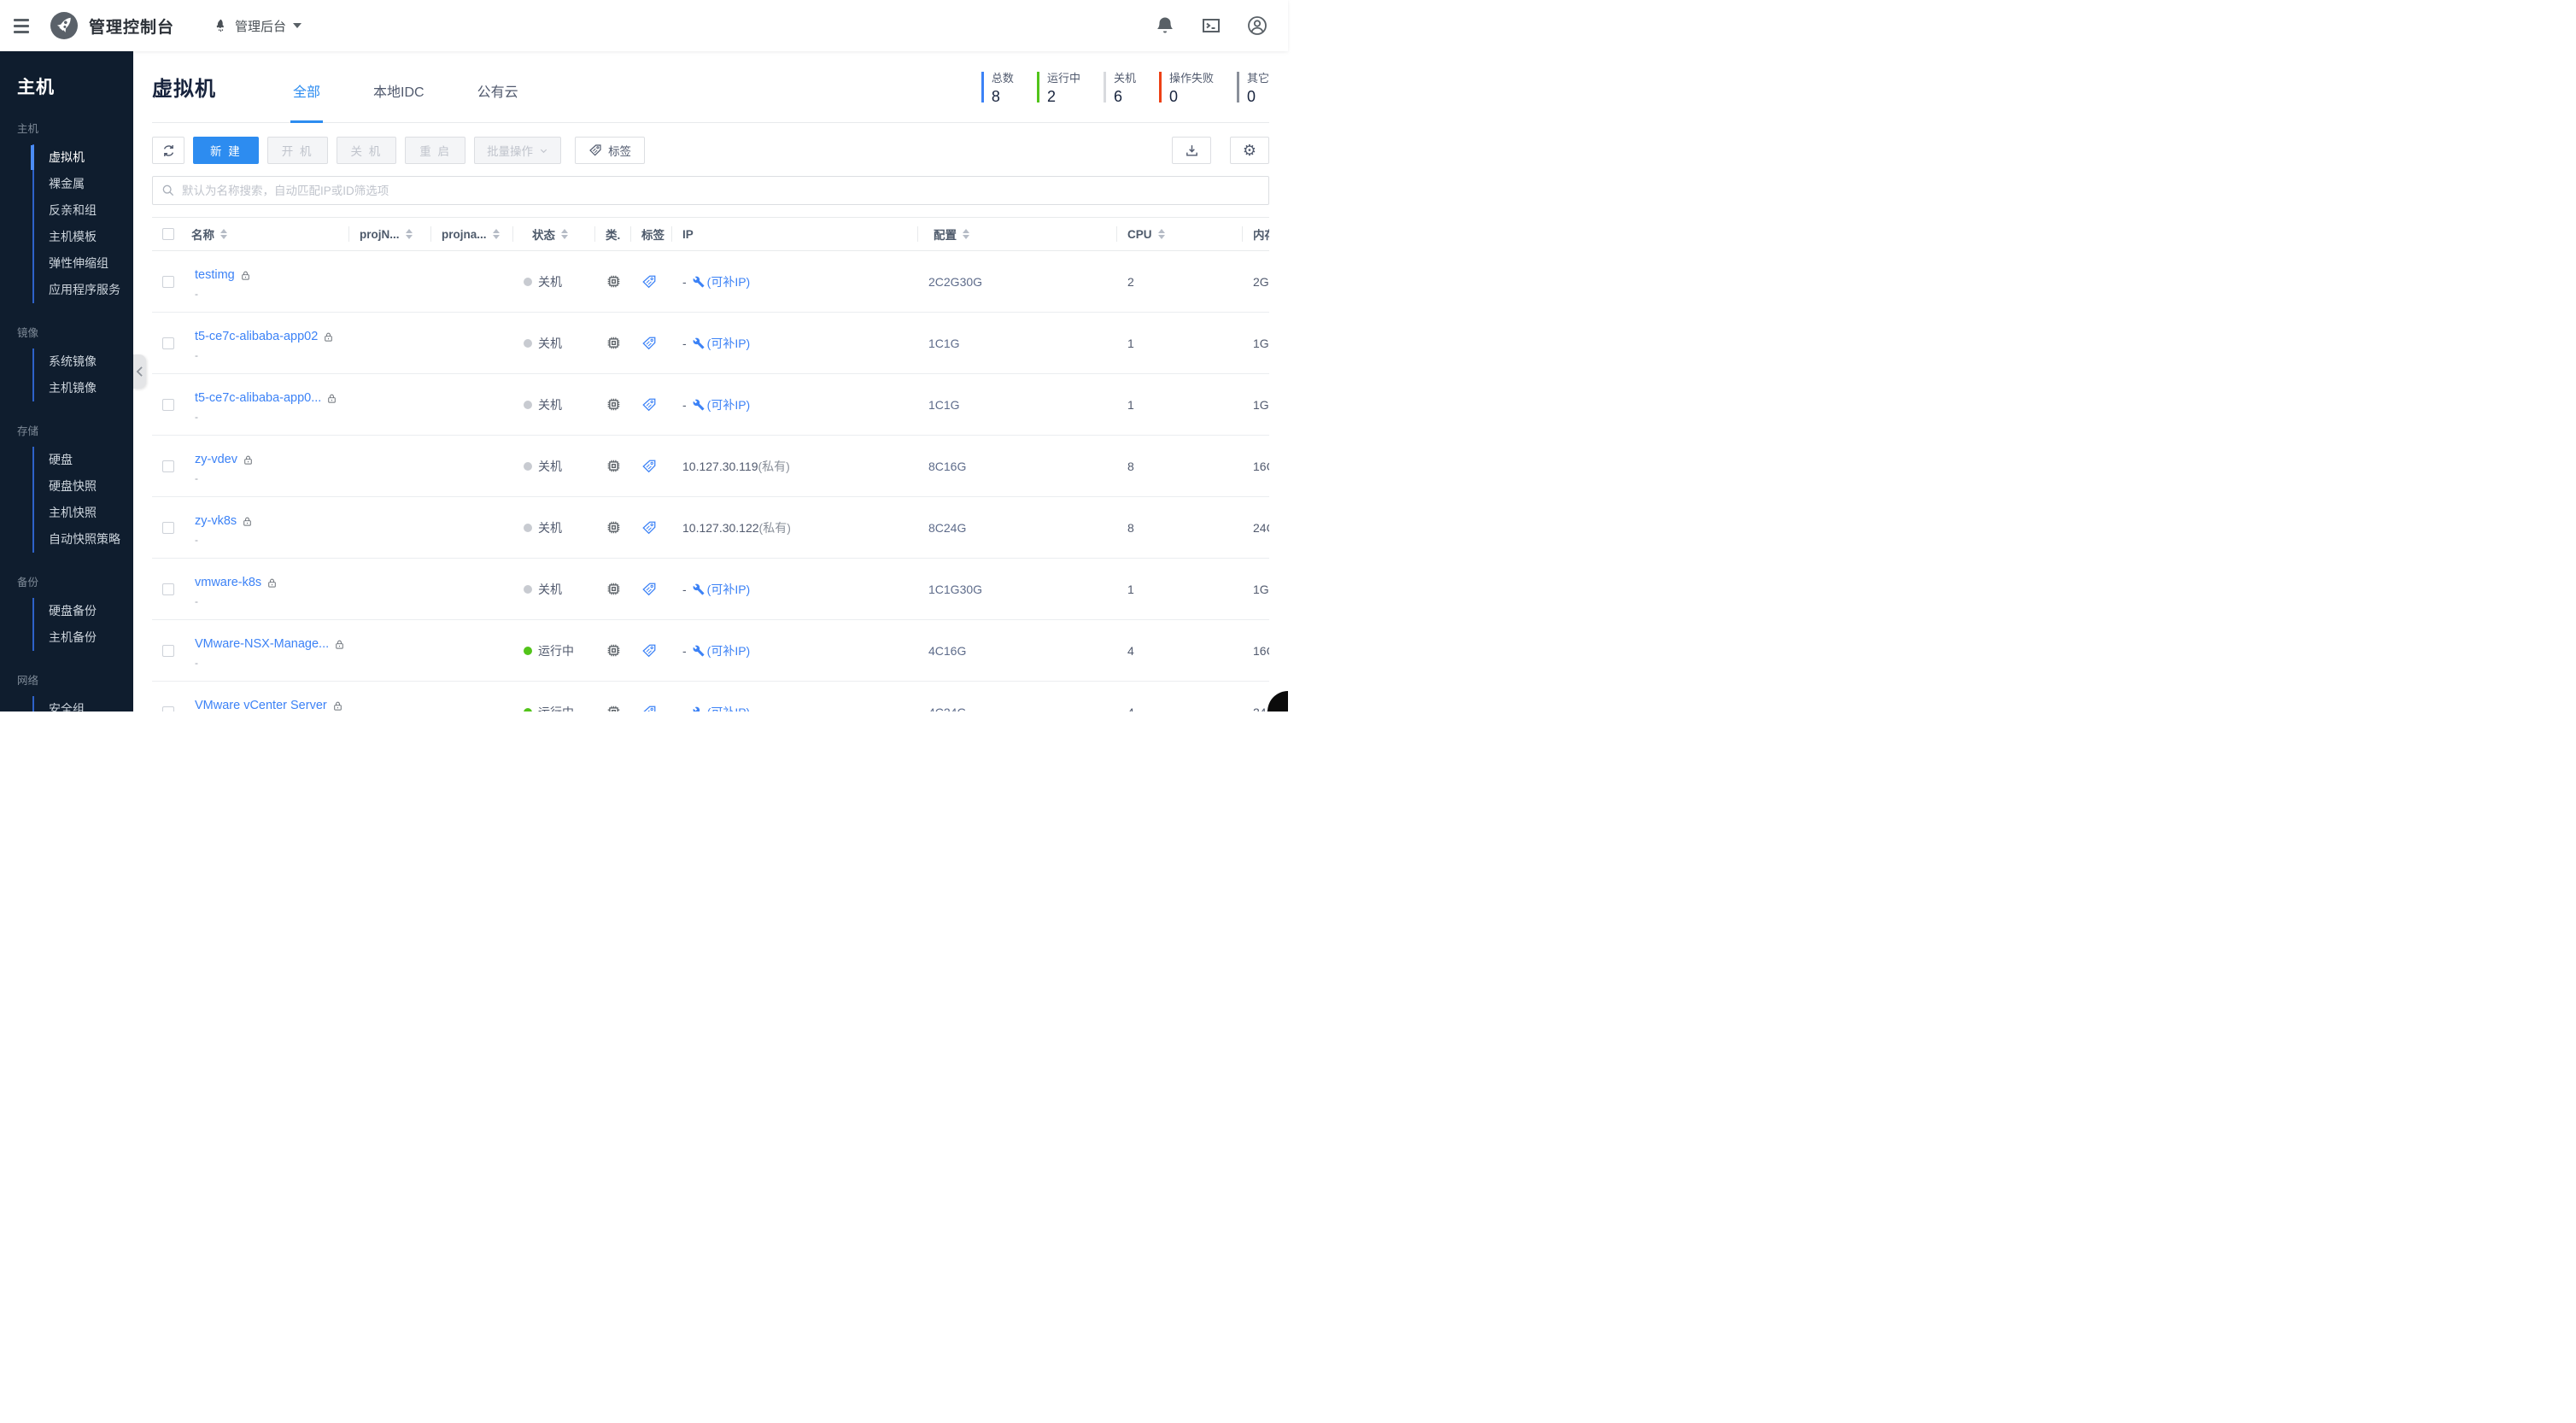  I want to click on user-avatar-icon, so click(1257, 25).